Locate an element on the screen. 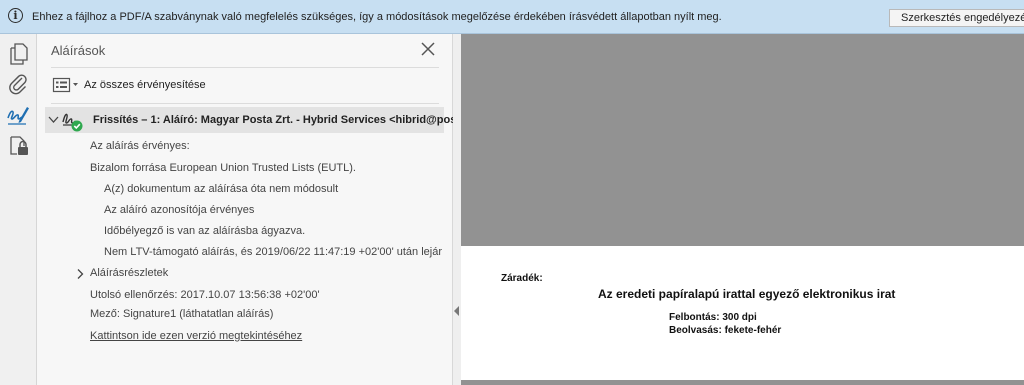 This screenshot has height=385, width=1024. security-lock-icon is located at coordinates (18, 145).